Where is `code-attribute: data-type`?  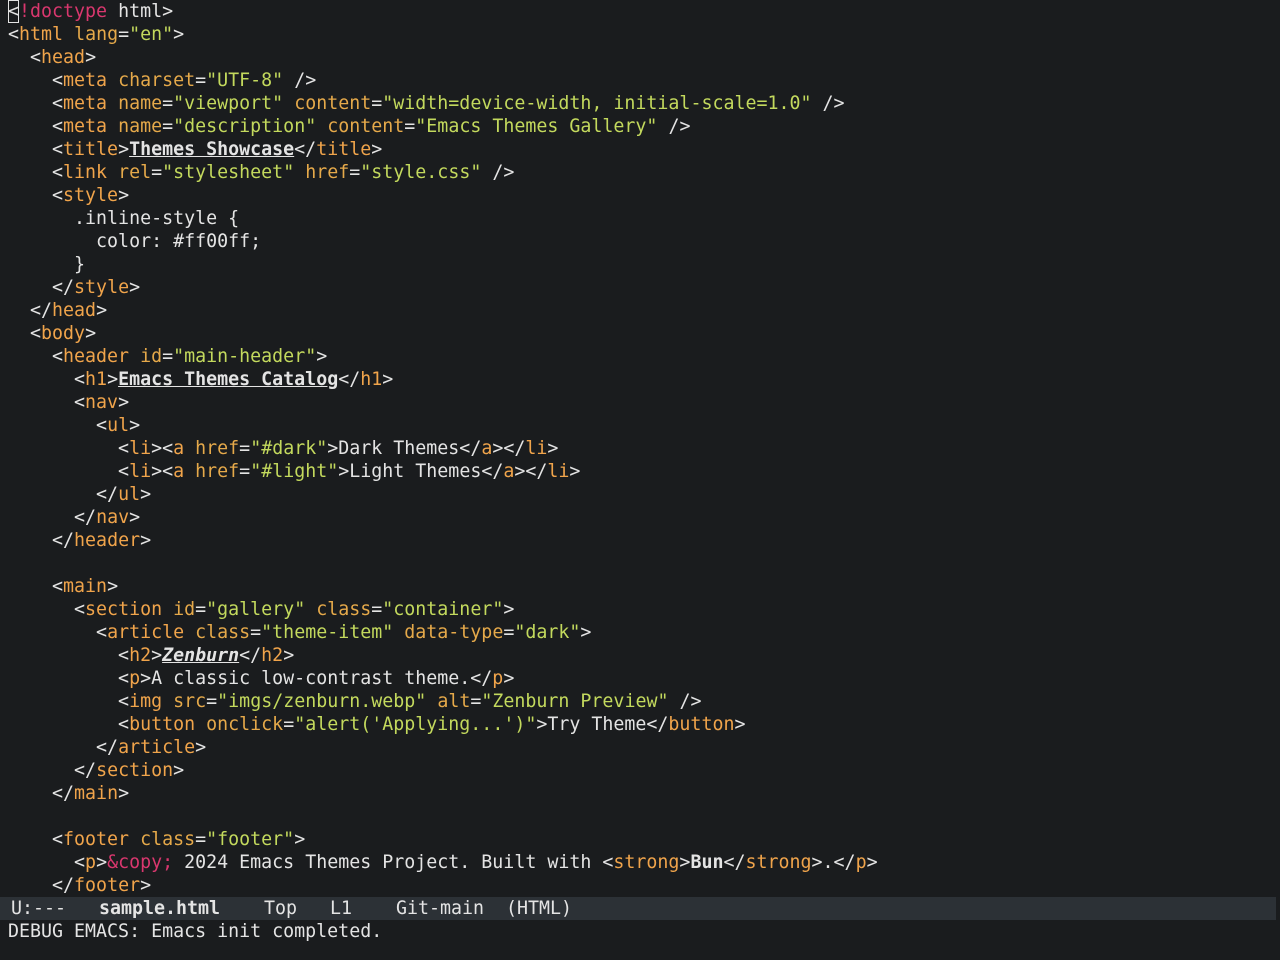 code-attribute: data-type is located at coordinates (454, 632).